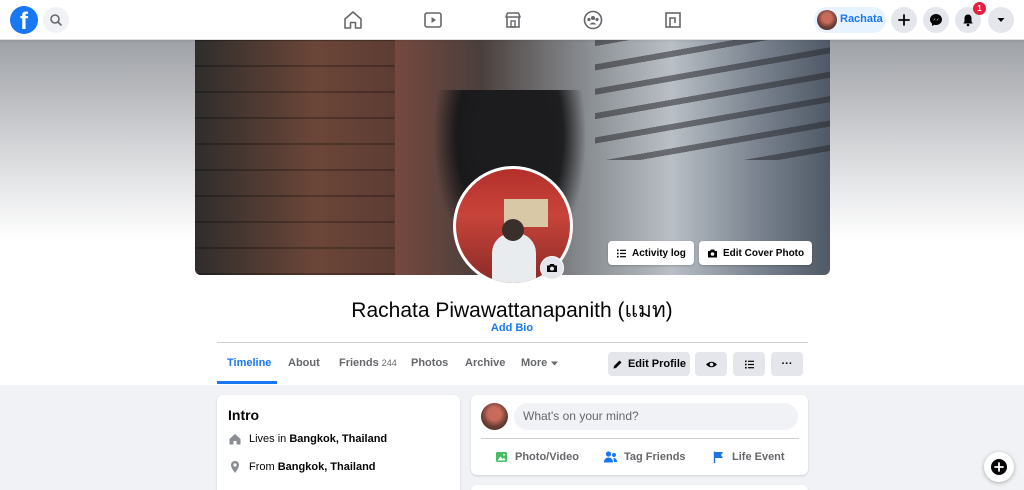 This screenshot has width=1024, height=490. I want to click on tab-photos-label: Photos, so click(430, 363).